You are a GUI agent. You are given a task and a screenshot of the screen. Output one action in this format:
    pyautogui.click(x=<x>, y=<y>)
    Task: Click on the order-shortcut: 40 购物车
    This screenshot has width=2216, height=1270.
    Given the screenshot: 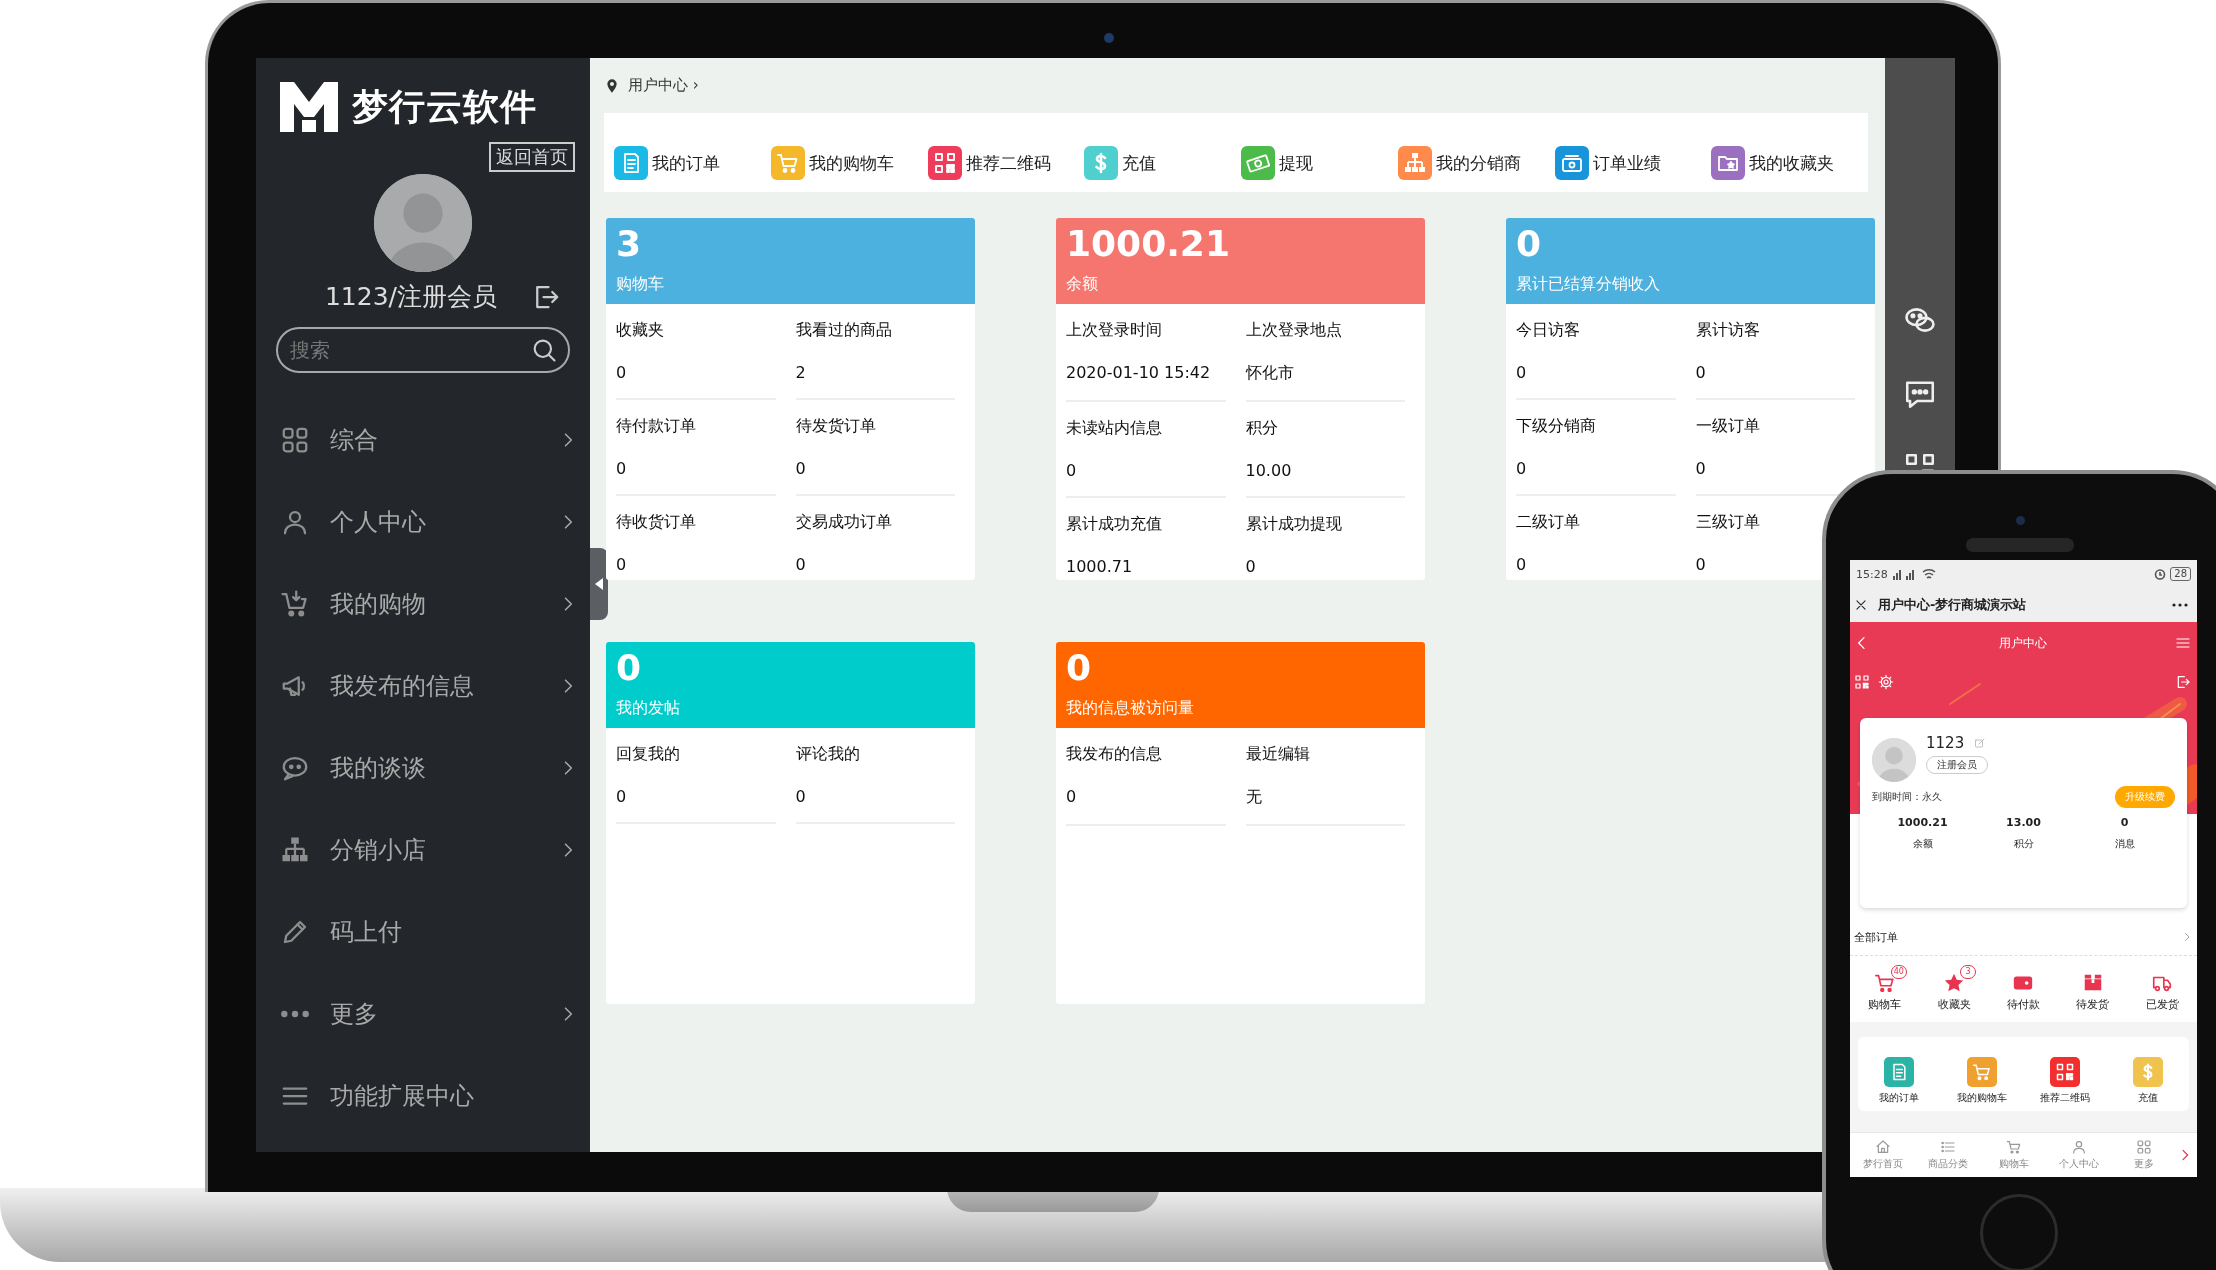 What is the action you would take?
    pyautogui.click(x=1885, y=988)
    